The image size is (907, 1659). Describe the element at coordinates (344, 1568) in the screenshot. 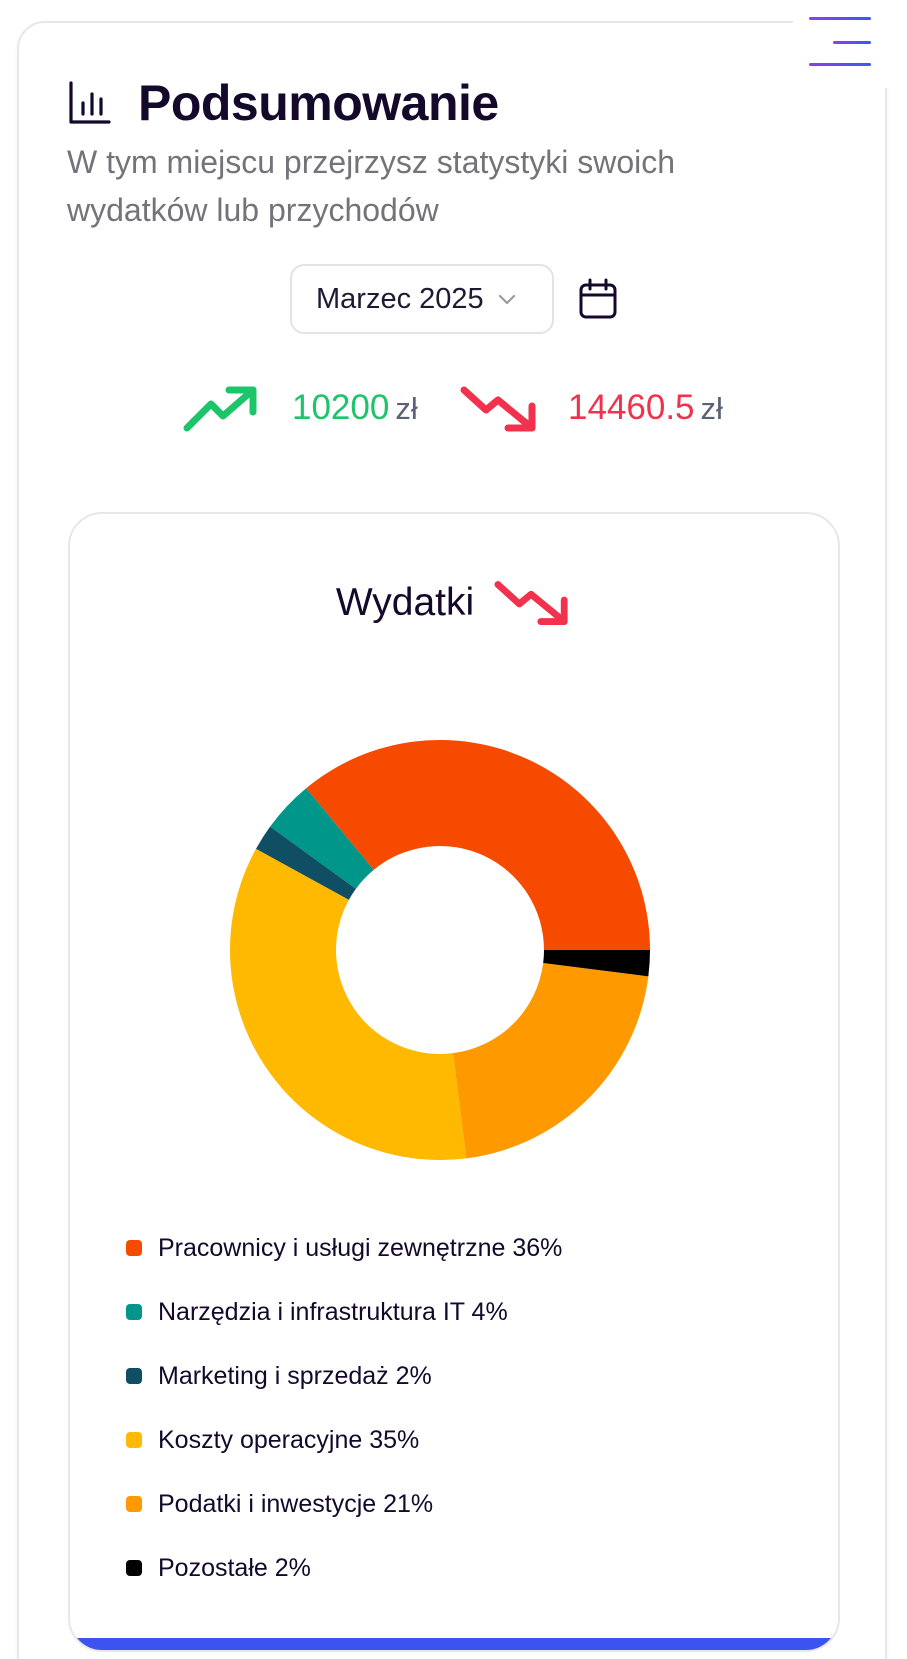

I see `legend-item: Pozostałe 2%` at that location.